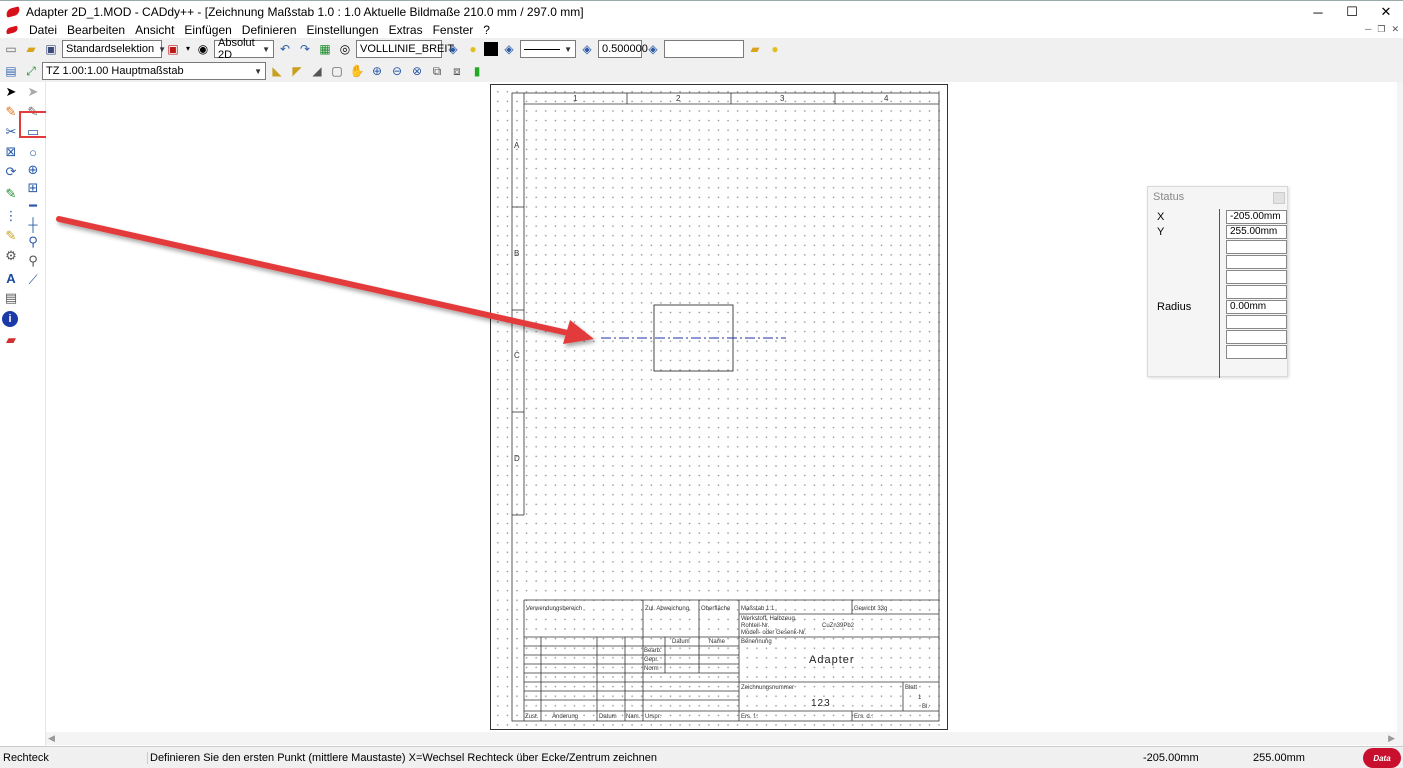  I want to click on row-label-c: C, so click(517, 355).